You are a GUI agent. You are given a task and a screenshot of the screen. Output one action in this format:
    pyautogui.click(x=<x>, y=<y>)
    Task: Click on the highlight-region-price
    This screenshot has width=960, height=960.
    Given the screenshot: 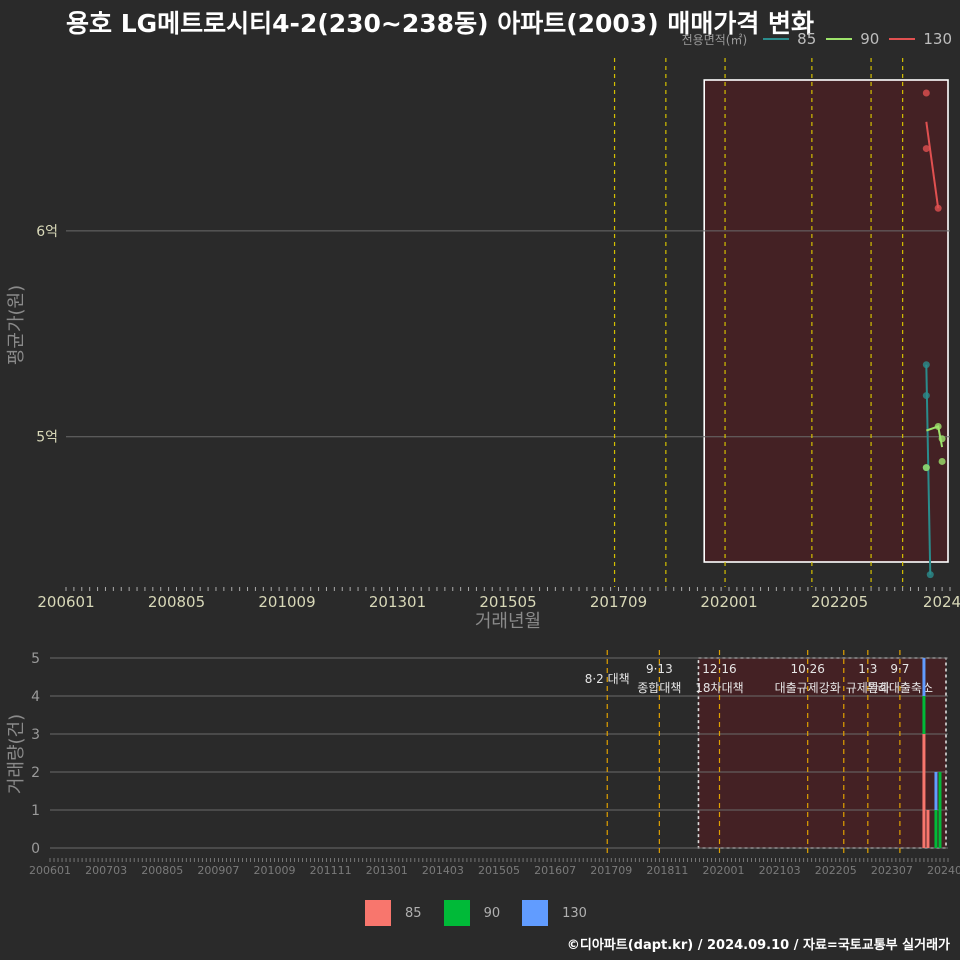 What is the action you would take?
    pyautogui.click(x=826, y=321)
    